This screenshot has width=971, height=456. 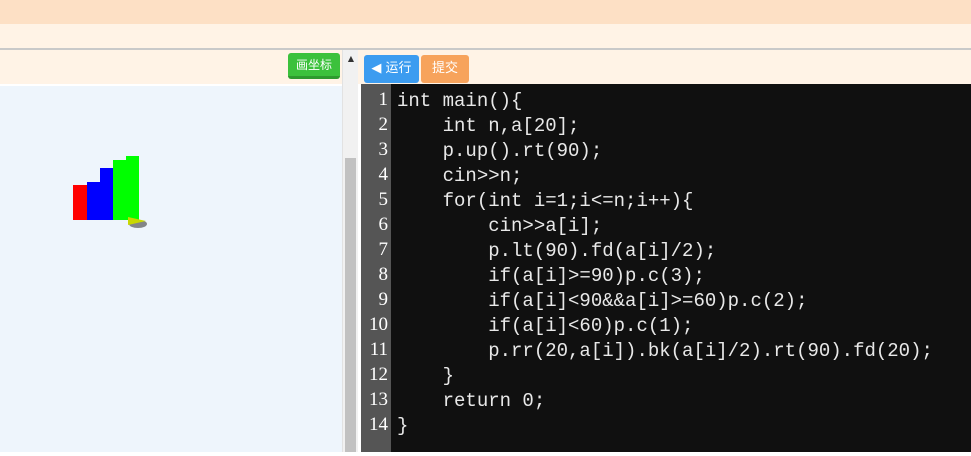 What do you see at coordinates (391, 69) in the screenshot?
I see `run-button: ◀ 运行` at bounding box center [391, 69].